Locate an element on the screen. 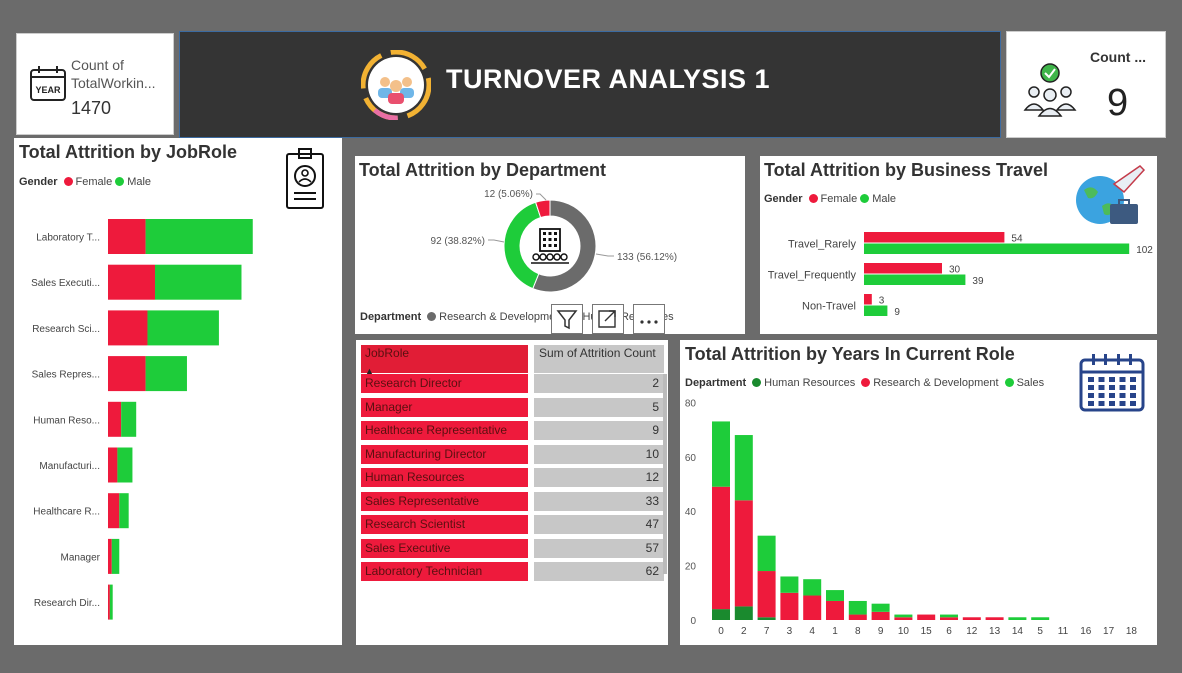  filter-button is located at coordinates (567, 319).